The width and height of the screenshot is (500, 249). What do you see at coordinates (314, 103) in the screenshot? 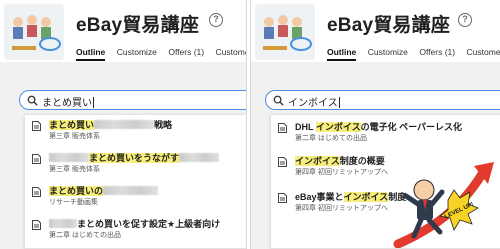
I see `search-value: インボイス` at bounding box center [314, 103].